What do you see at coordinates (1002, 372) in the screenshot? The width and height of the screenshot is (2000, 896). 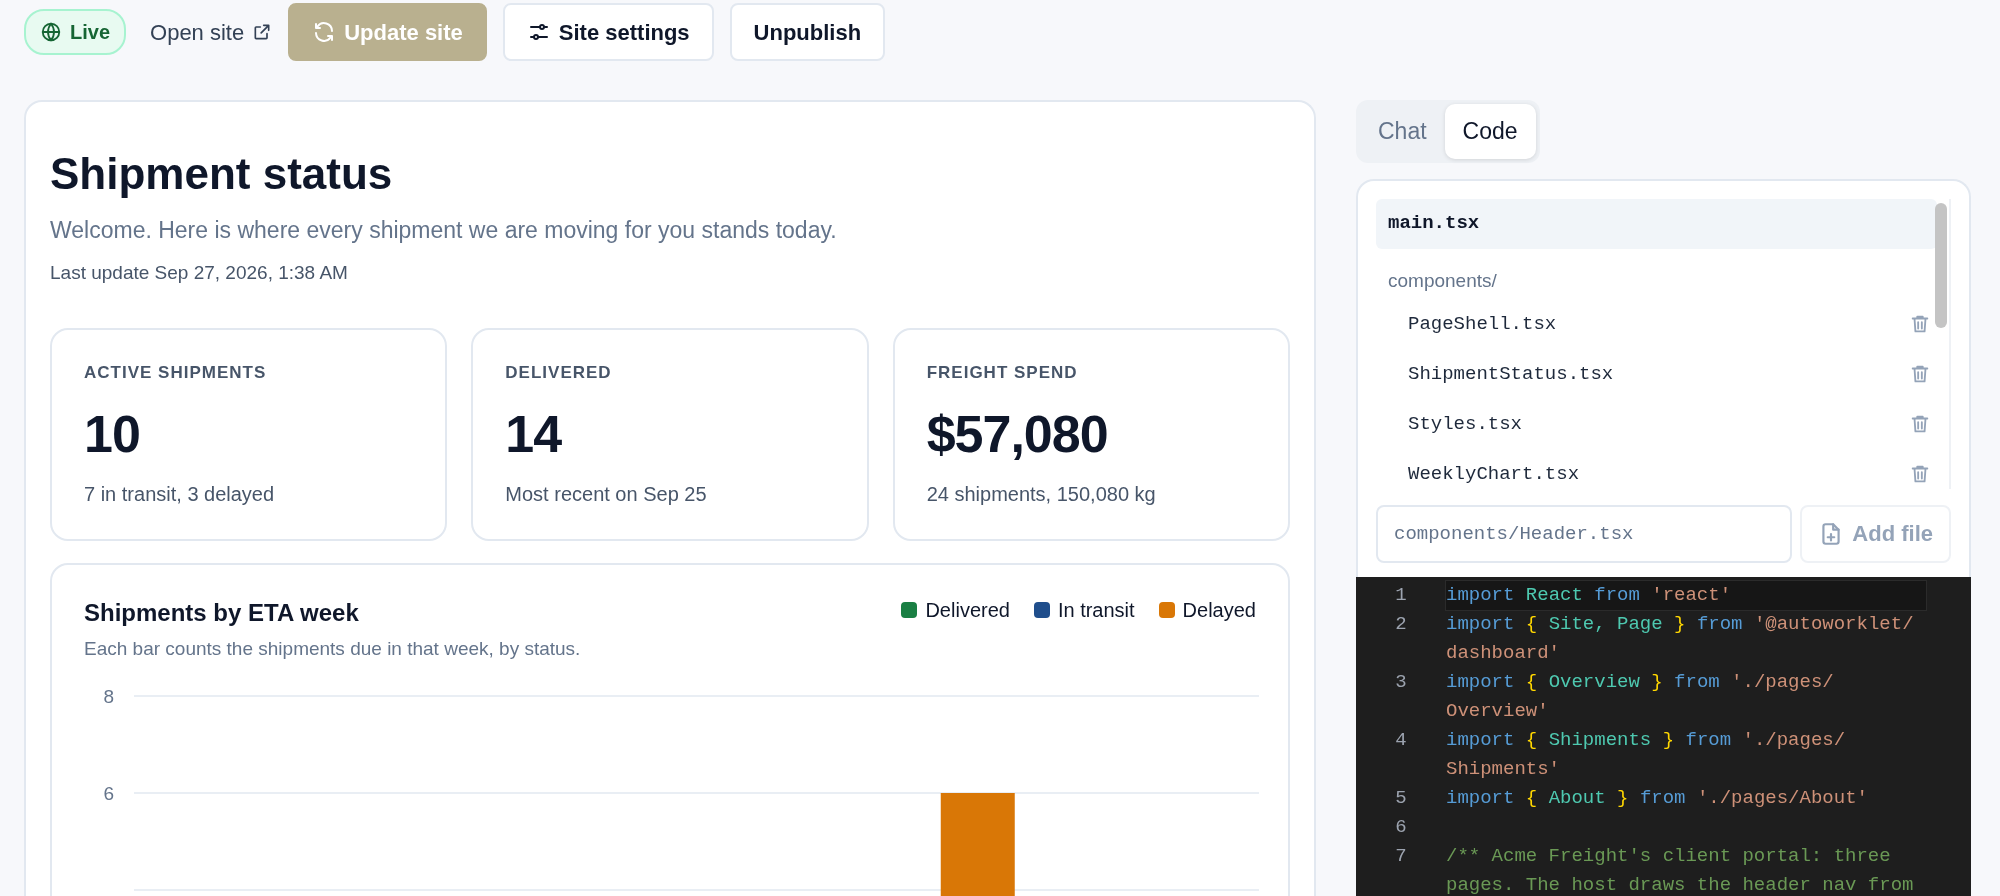 I see `stat-label: FREIGHT SPEND` at bounding box center [1002, 372].